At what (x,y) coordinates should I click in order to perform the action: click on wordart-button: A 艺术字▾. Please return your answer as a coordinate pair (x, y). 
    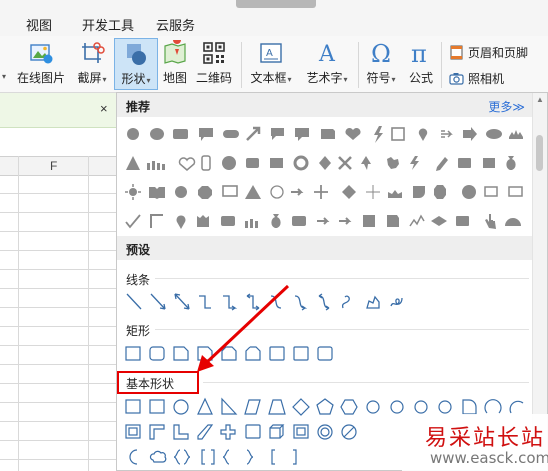
    Looking at the image, I should click on (327, 64).